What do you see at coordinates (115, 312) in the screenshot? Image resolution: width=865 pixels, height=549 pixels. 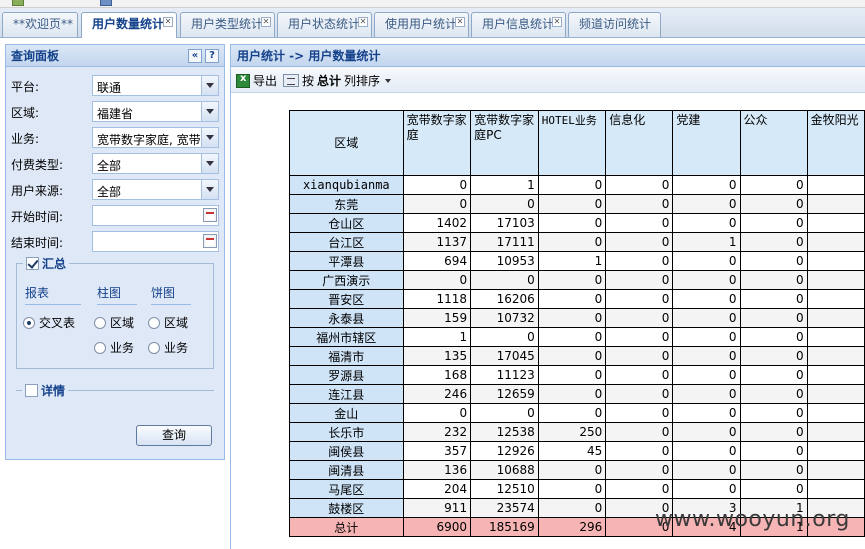 I see `summary-fieldset: 汇总 报表 柱图 饼图 交叉表 区域 区域 业务 业务` at bounding box center [115, 312].